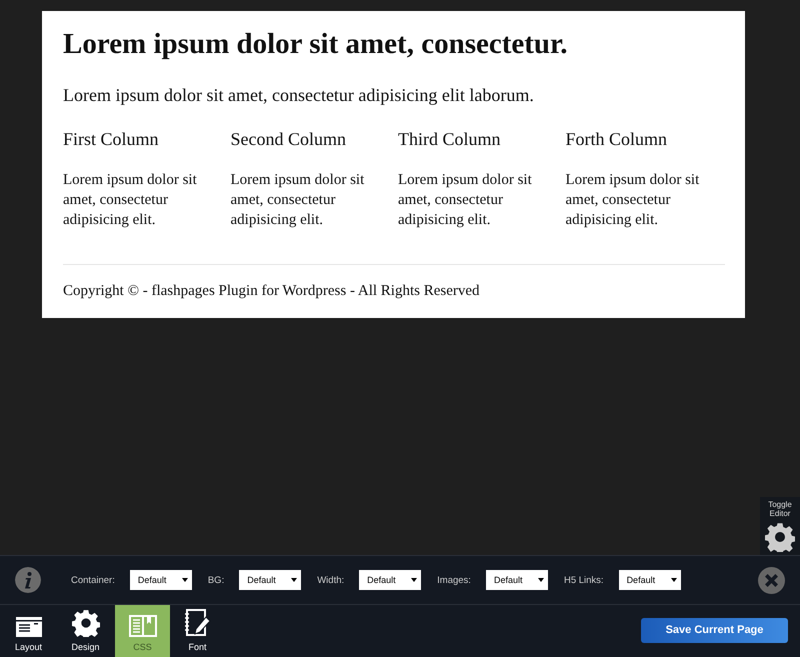  What do you see at coordinates (330, 580) in the screenshot?
I see `setting-label: Width:` at bounding box center [330, 580].